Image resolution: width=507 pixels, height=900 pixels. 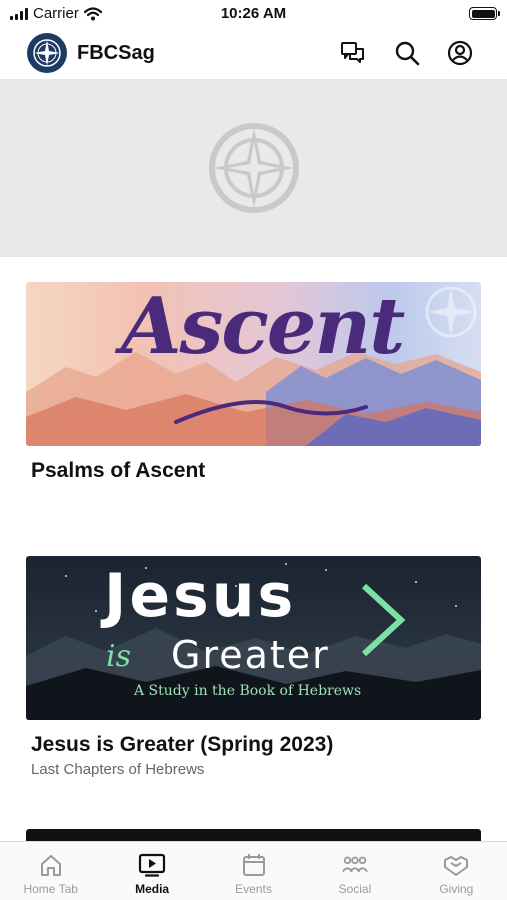 I want to click on status-time: 10:26 AM, so click(x=253, y=13).